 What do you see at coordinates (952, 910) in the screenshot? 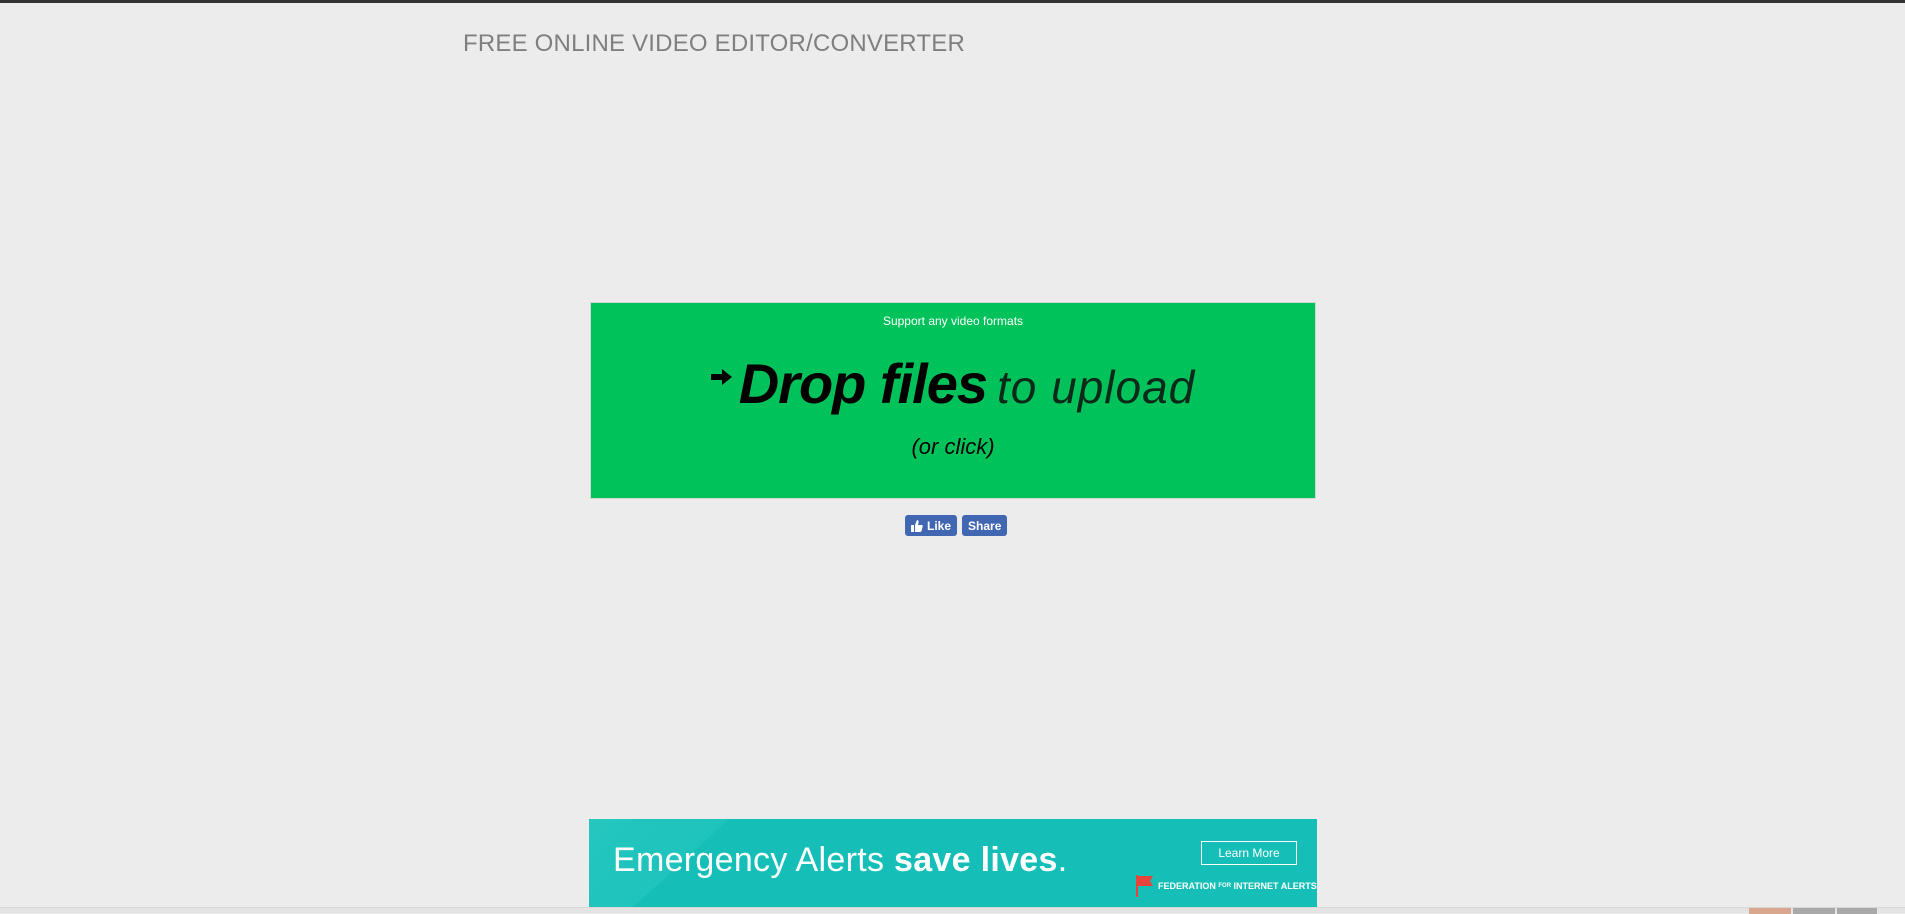
I see `bottom-status-bar` at bounding box center [952, 910].